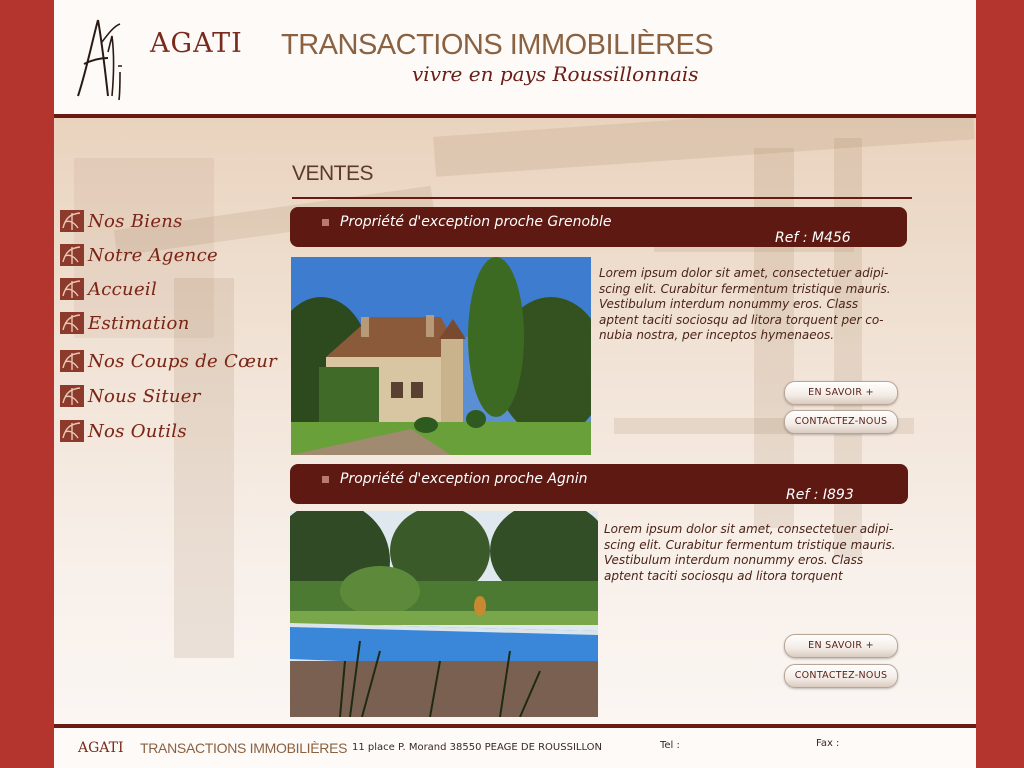 Image resolution: width=1024 pixels, height=768 pixels. Describe the element at coordinates (101, 748) in the screenshot. I see `footer-brand-bold: AGATI` at that location.